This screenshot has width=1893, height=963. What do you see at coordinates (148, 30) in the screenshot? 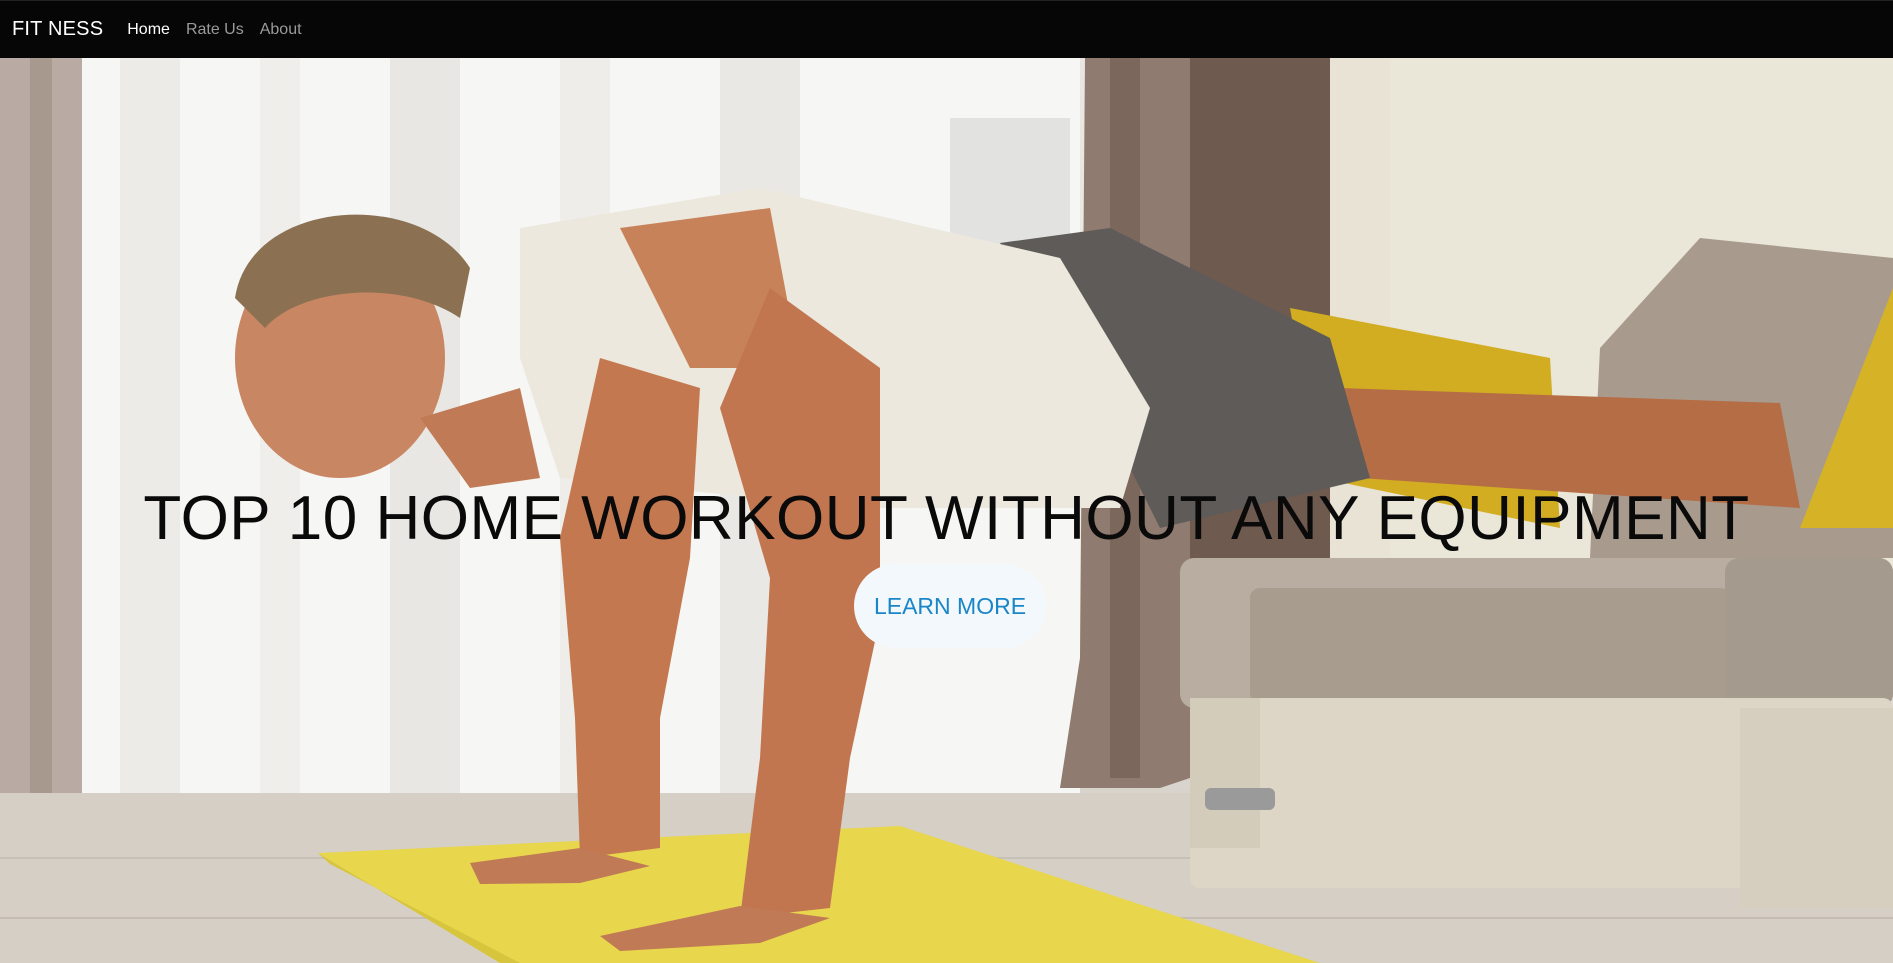
I see `nav-link-home: Home` at bounding box center [148, 30].